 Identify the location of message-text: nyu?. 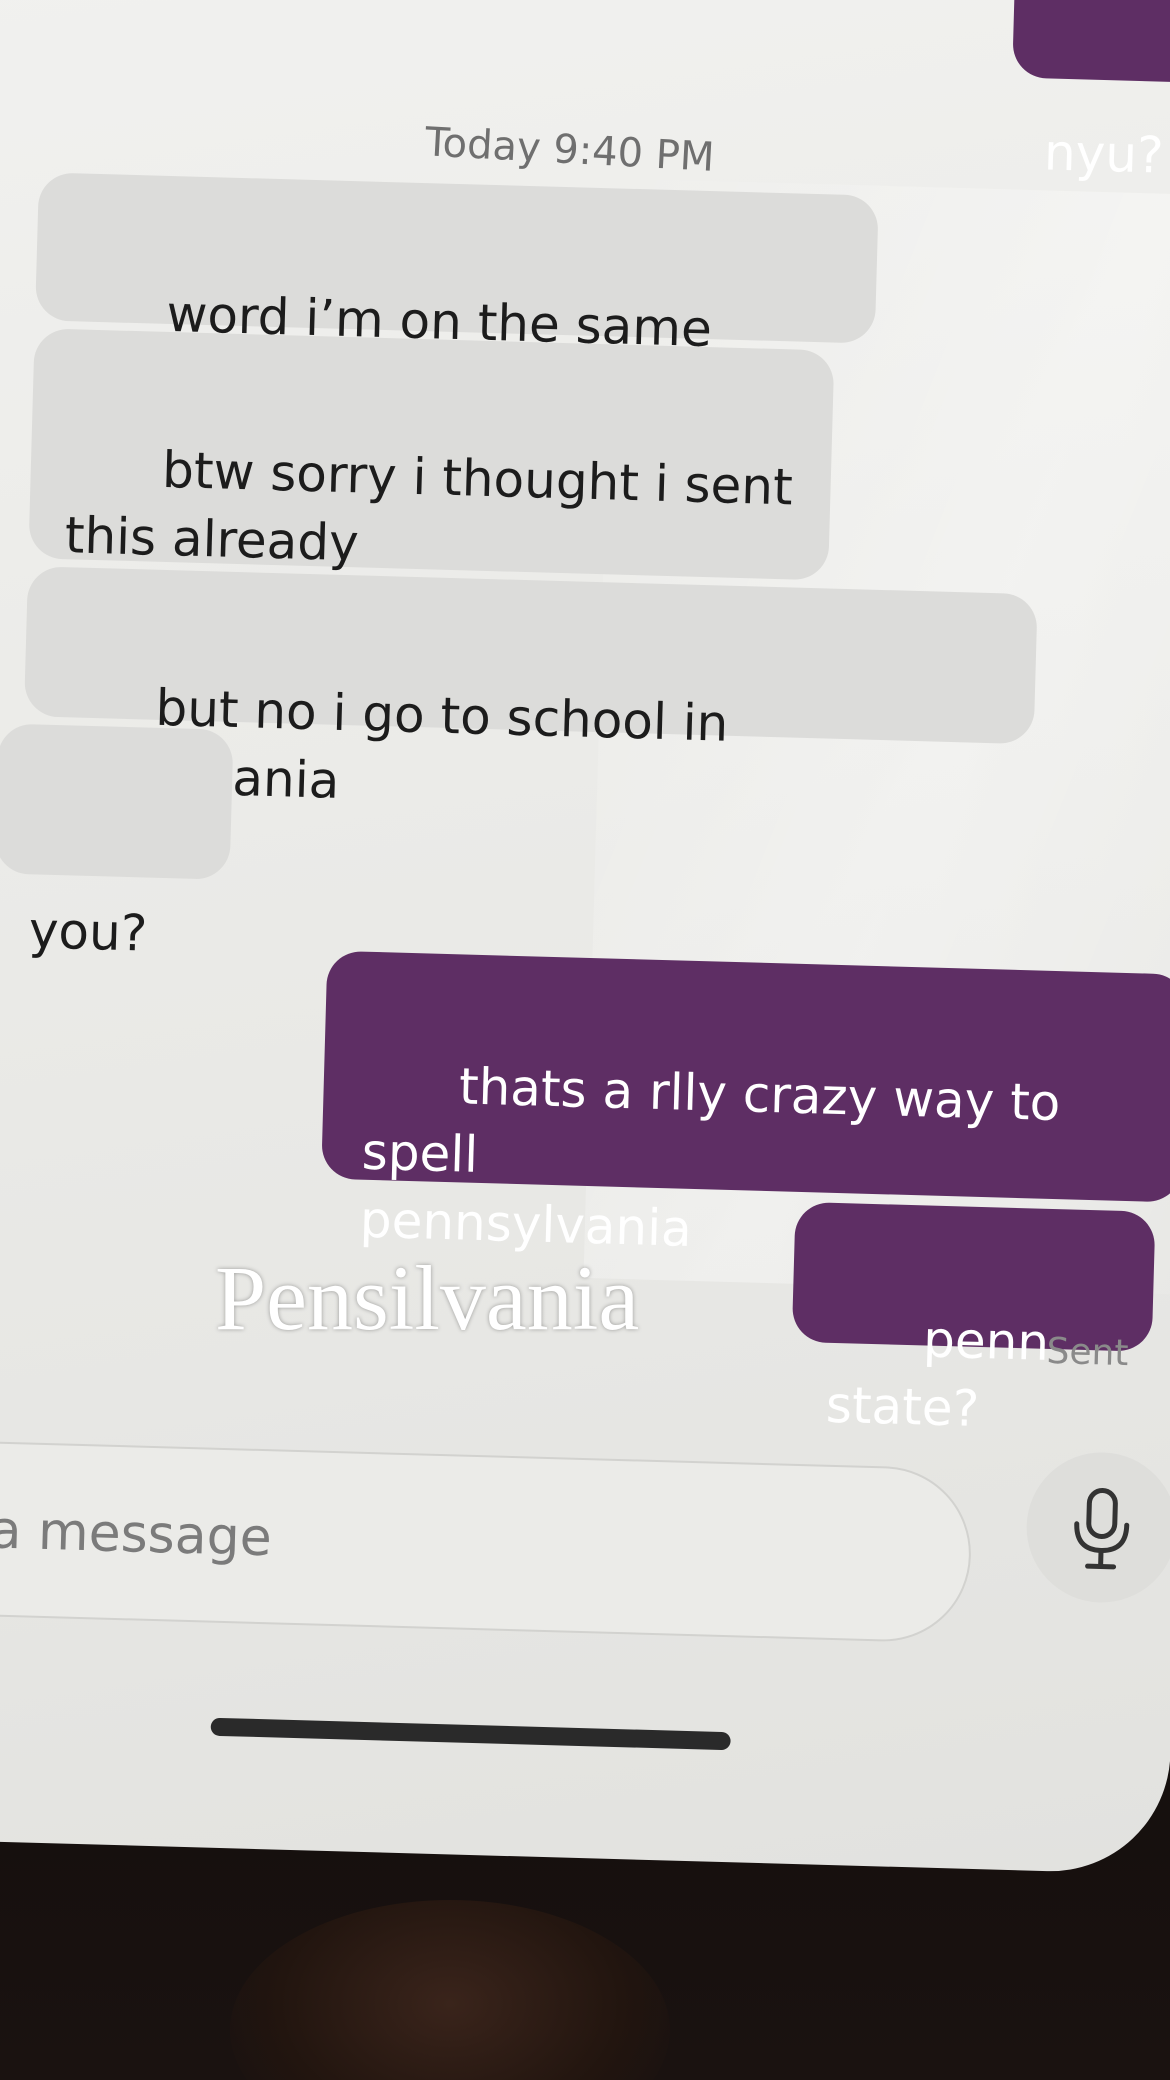
(1104, 154).